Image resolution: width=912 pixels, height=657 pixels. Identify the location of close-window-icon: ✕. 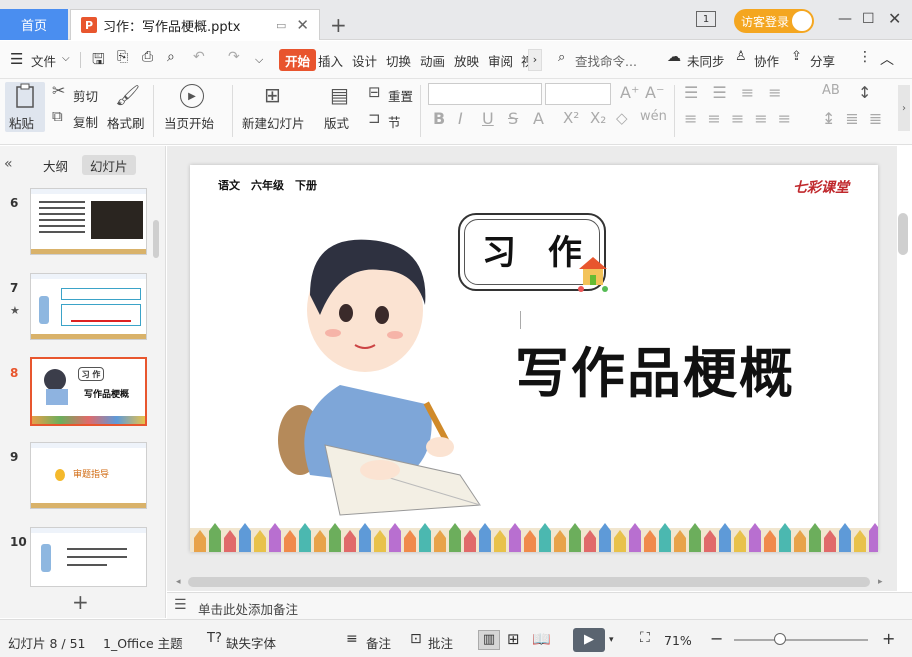
(894, 18).